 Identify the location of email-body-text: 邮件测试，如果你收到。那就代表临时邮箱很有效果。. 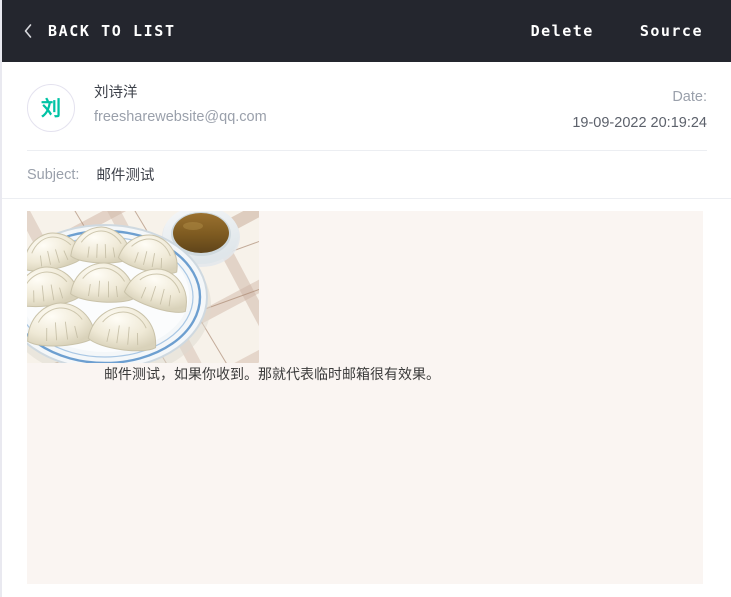
(272, 375).